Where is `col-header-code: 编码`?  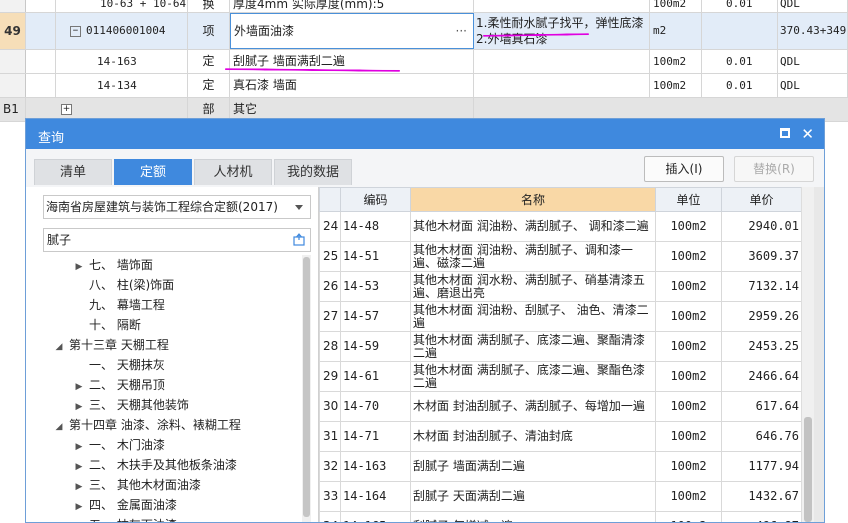
col-header-code: 编码 is located at coordinates (375, 199).